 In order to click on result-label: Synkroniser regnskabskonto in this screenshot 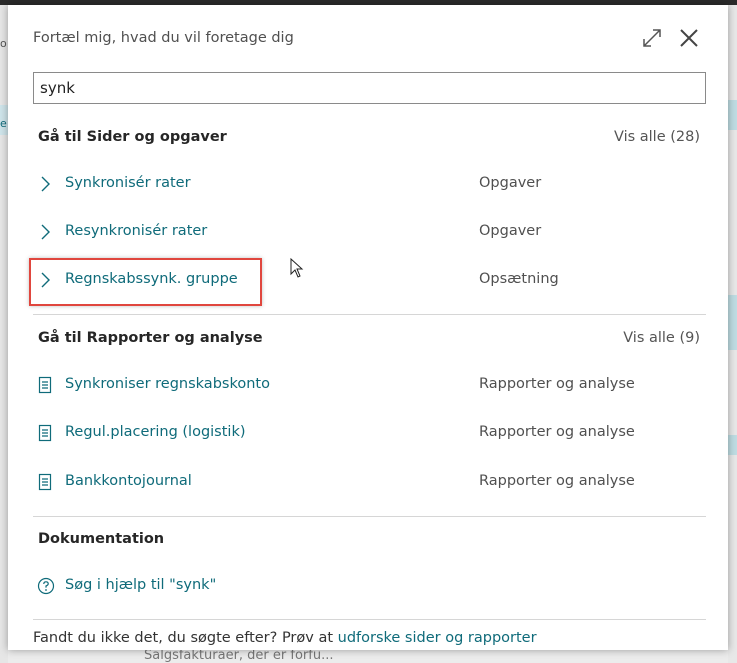, I will do `click(167, 384)`.